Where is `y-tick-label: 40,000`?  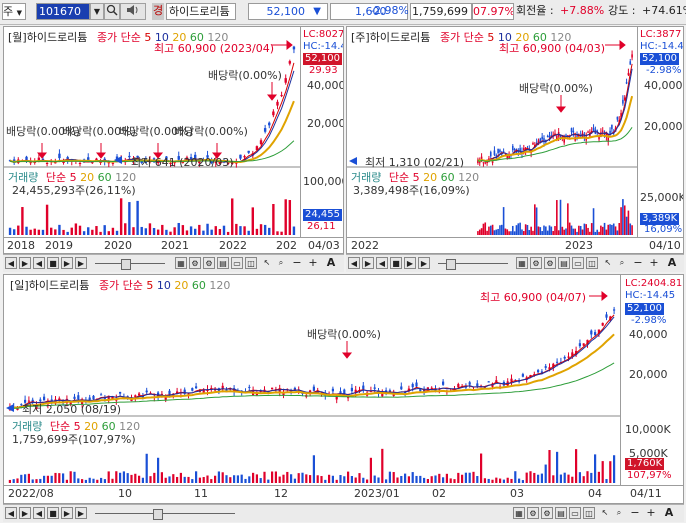
y-tick-label: 40,000 is located at coordinates (325, 85).